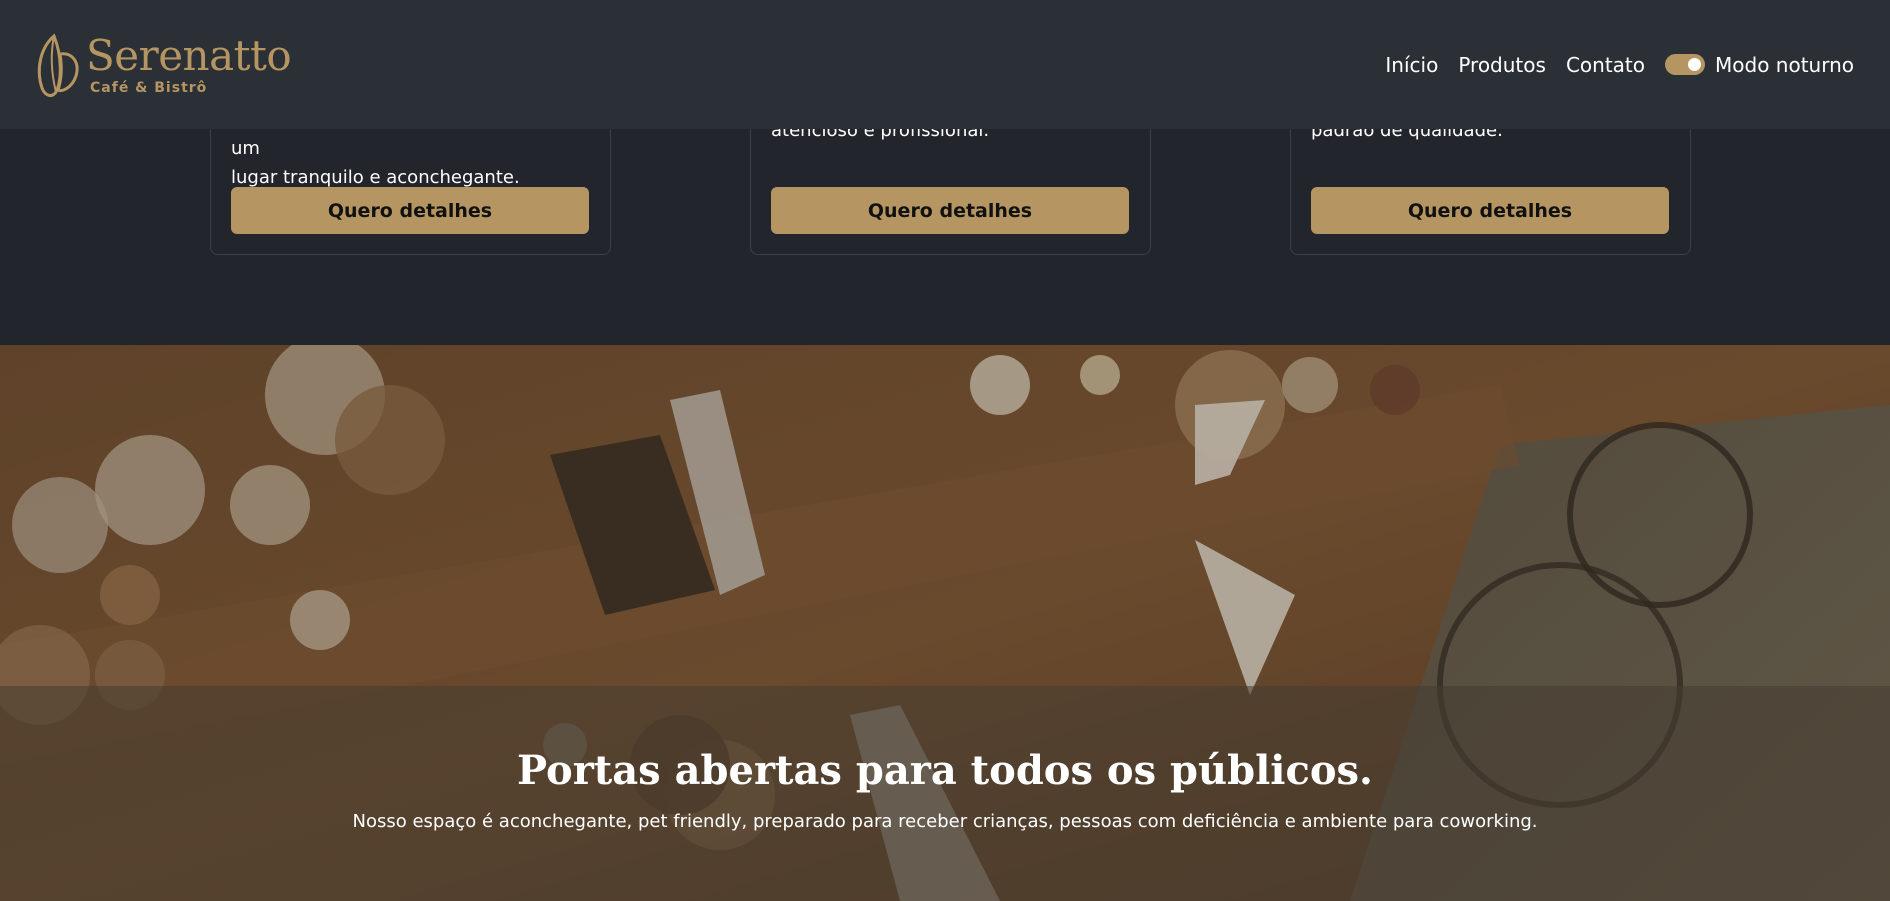 The width and height of the screenshot is (1890, 901). Describe the element at coordinates (149, 87) in the screenshot. I see `brand-subtitle: Café & Bistrô` at that location.